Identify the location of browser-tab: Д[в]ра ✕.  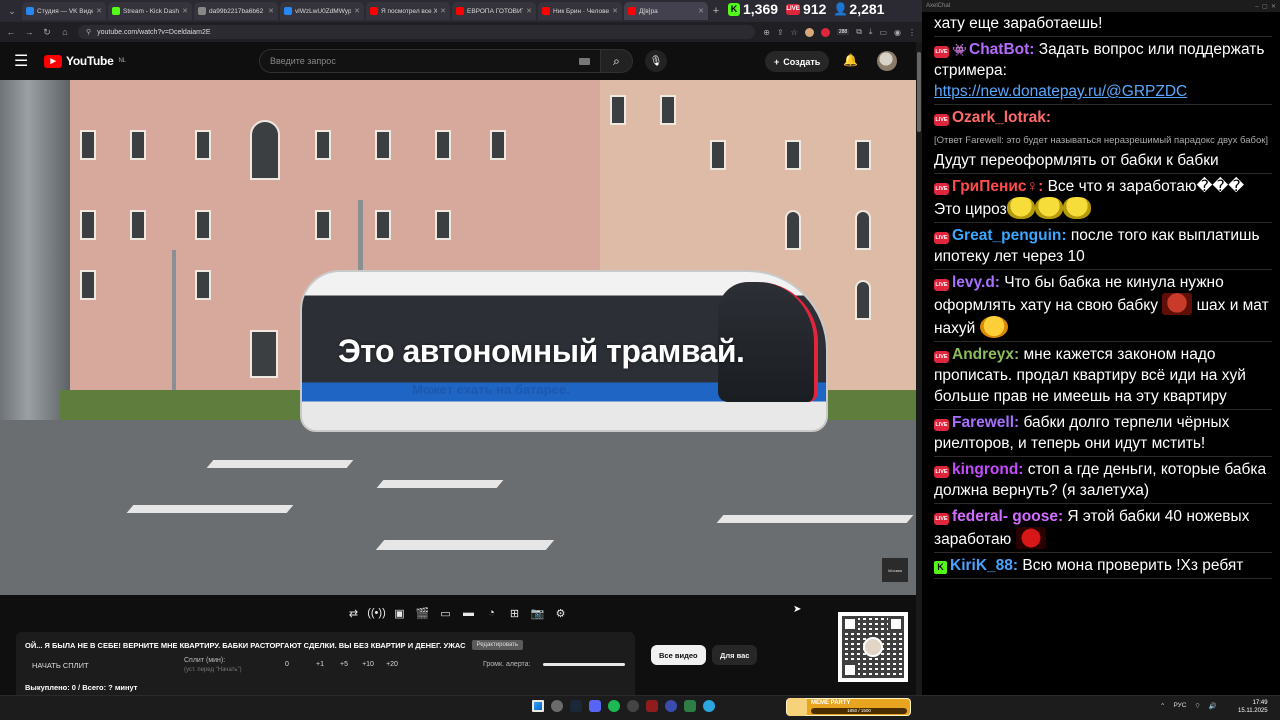
(666, 11).